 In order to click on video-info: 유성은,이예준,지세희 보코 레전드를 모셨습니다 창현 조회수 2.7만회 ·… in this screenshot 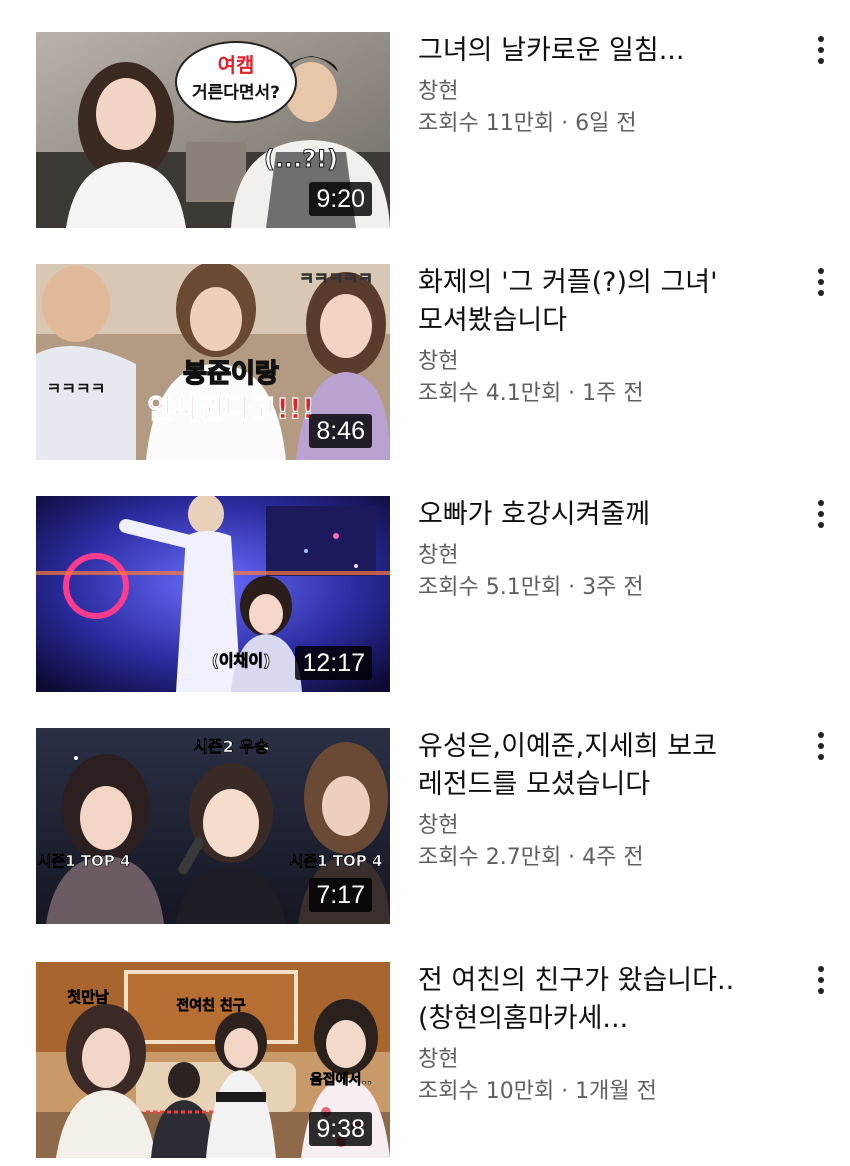, I will do `click(603, 801)`.